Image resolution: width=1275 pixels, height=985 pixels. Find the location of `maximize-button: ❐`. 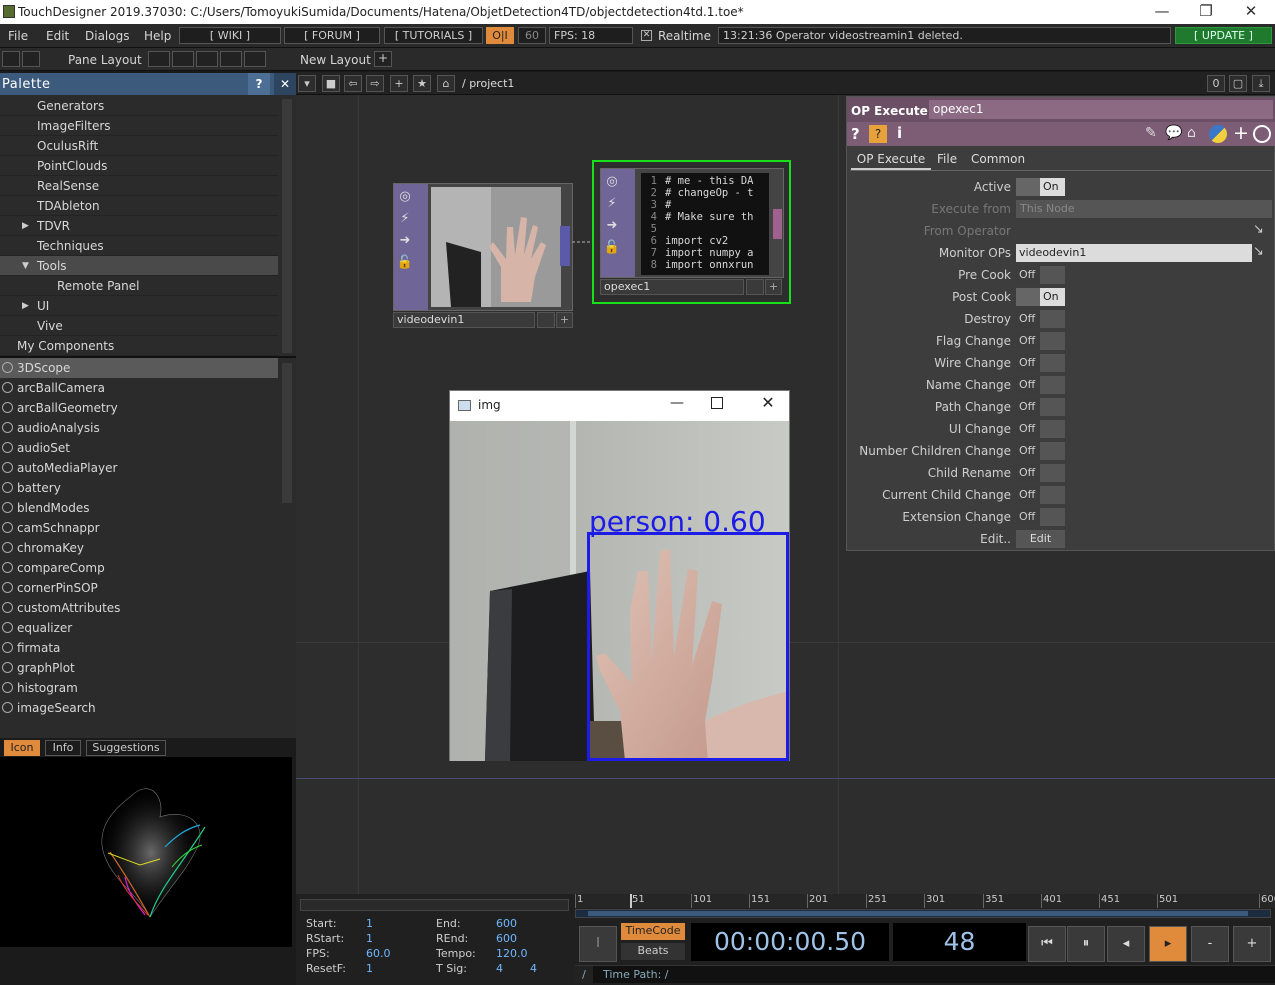

maximize-button: ❐ is located at coordinates (1206, 12).